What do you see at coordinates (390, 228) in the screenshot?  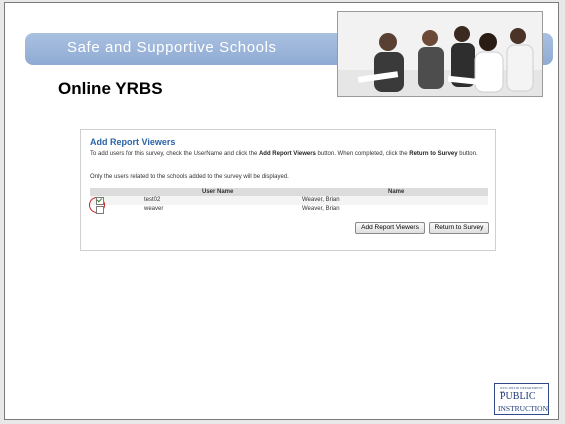 I see `add-report-viewers-button: Add Report Viewers` at bounding box center [390, 228].